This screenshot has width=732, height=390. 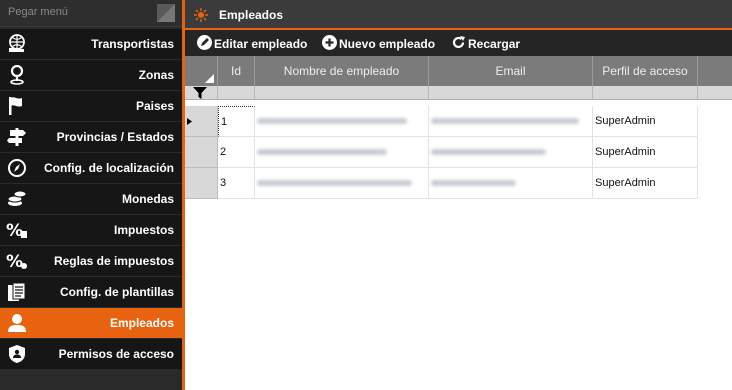 I want to click on sidebar-item-paises: Paises, so click(x=91, y=106).